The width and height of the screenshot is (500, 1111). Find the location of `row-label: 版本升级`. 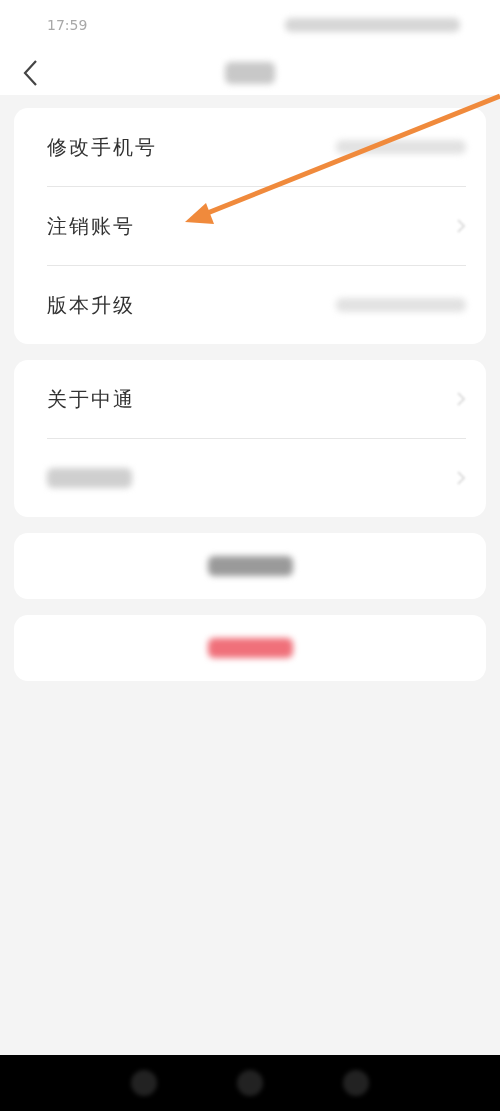

row-label: 版本升级 is located at coordinates (91, 305).